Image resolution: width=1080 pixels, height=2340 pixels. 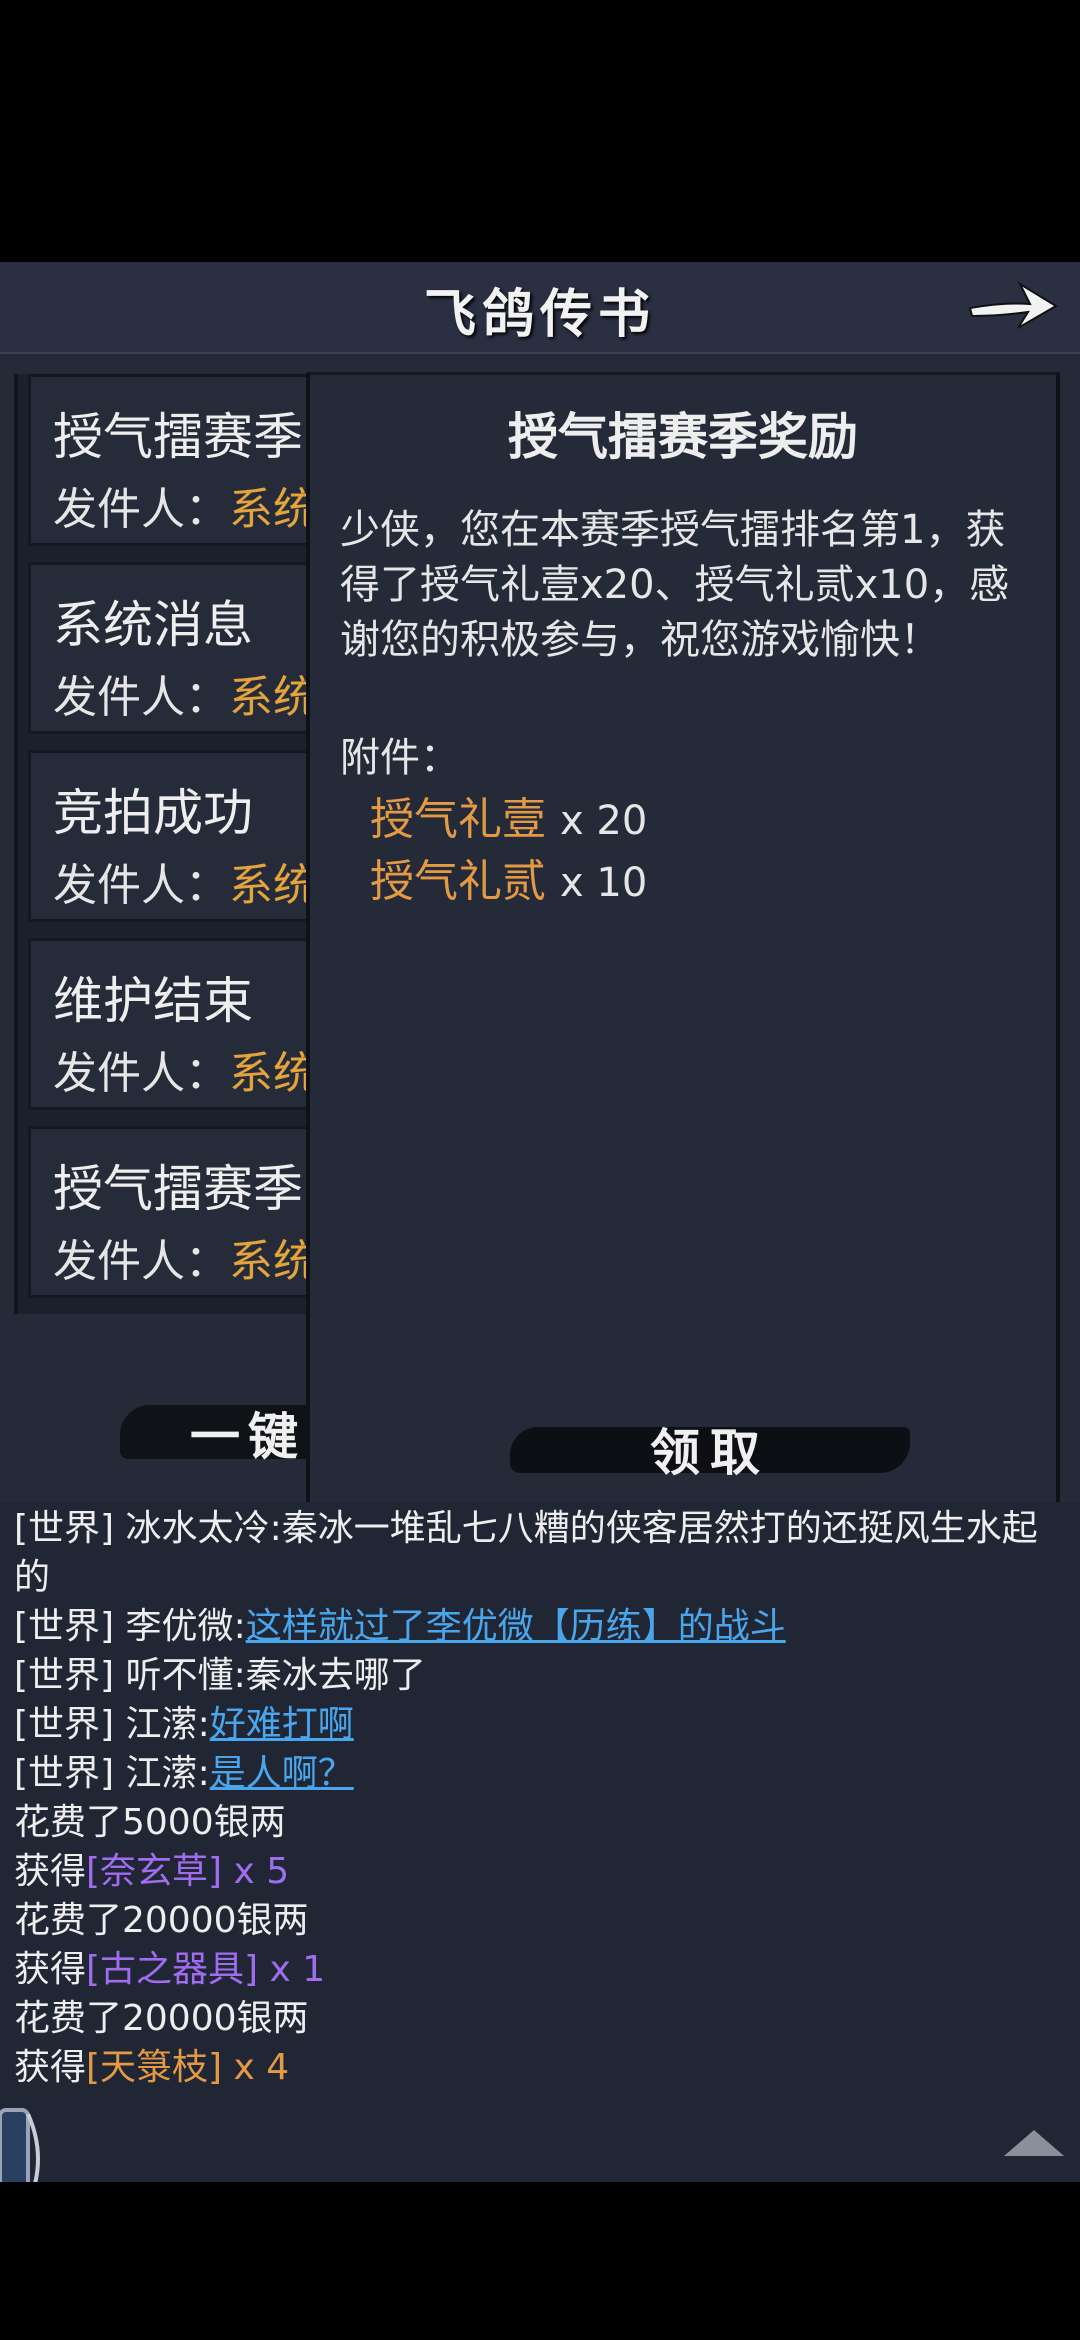 What do you see at coordinates (659, 1528) in the screenshot?
I see `chat-message: 秦冰一堆乱七八糟的侠客居然打的还挺风生水起` at bounding box center [659, 1528].